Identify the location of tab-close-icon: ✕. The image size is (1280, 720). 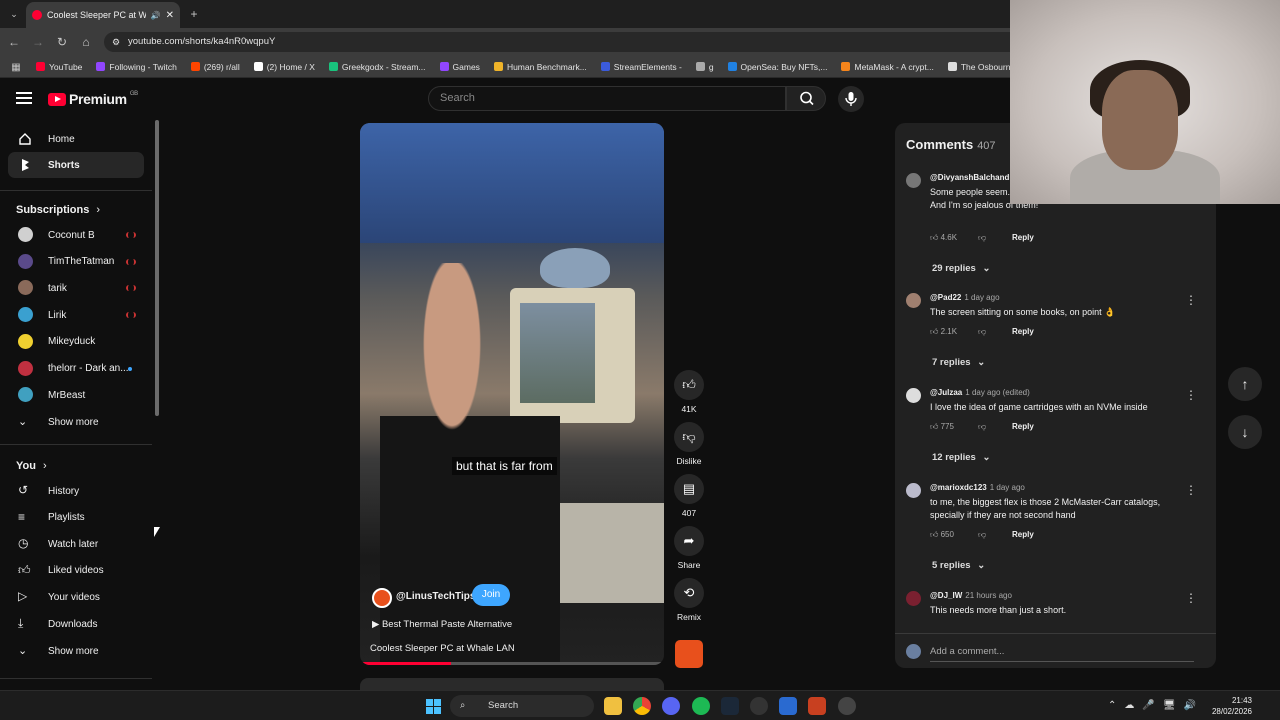
(170, 15).